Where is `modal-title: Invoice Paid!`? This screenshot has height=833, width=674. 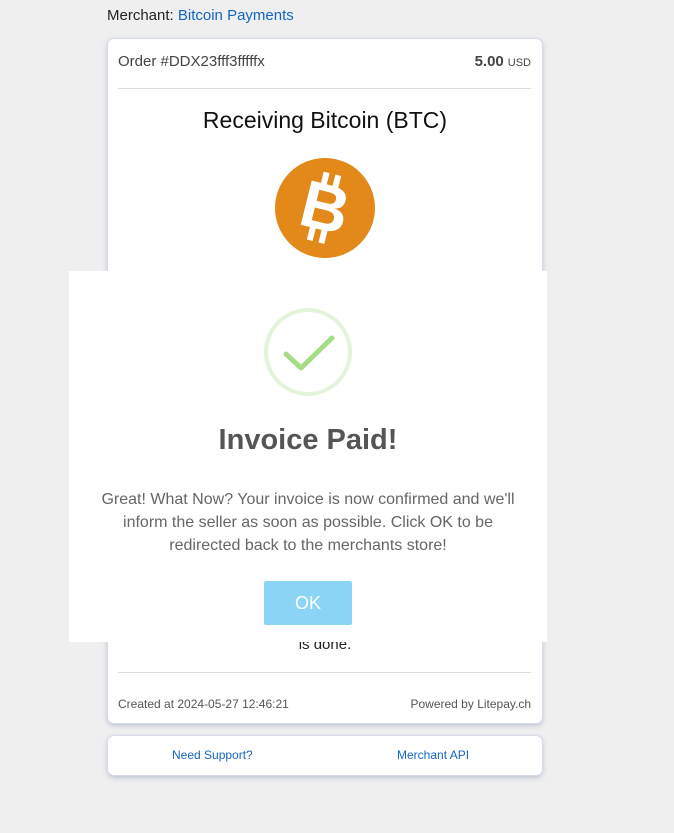 modal-title: Invoice Paid! is located at coordinates (308, 440).